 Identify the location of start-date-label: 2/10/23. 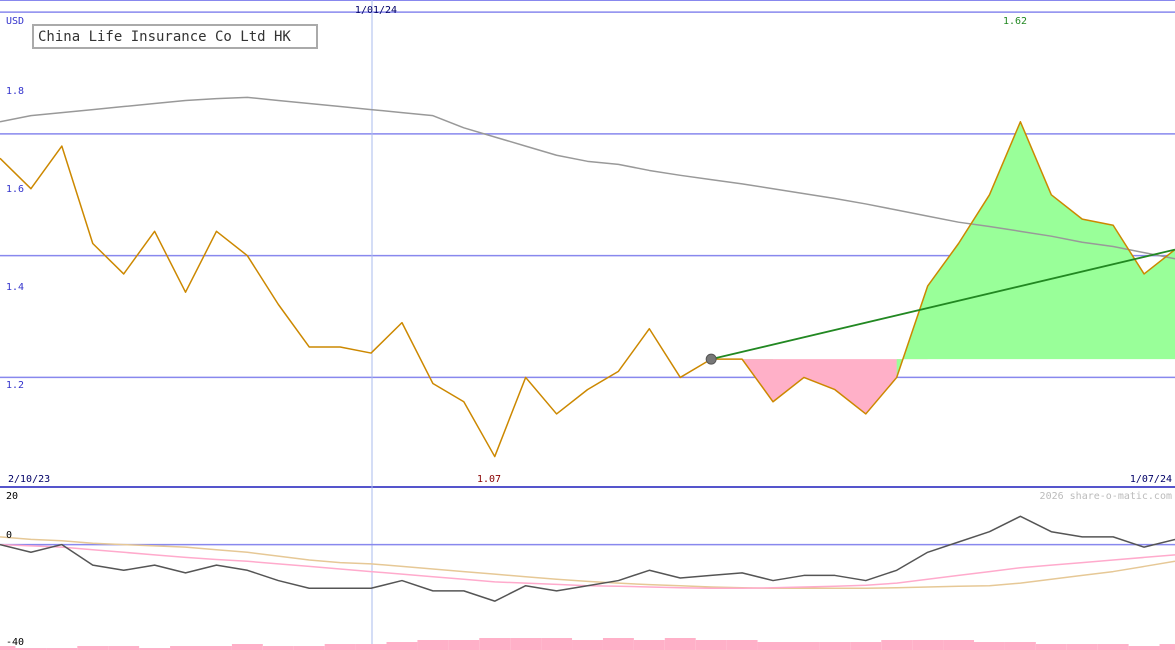
(29, 479).